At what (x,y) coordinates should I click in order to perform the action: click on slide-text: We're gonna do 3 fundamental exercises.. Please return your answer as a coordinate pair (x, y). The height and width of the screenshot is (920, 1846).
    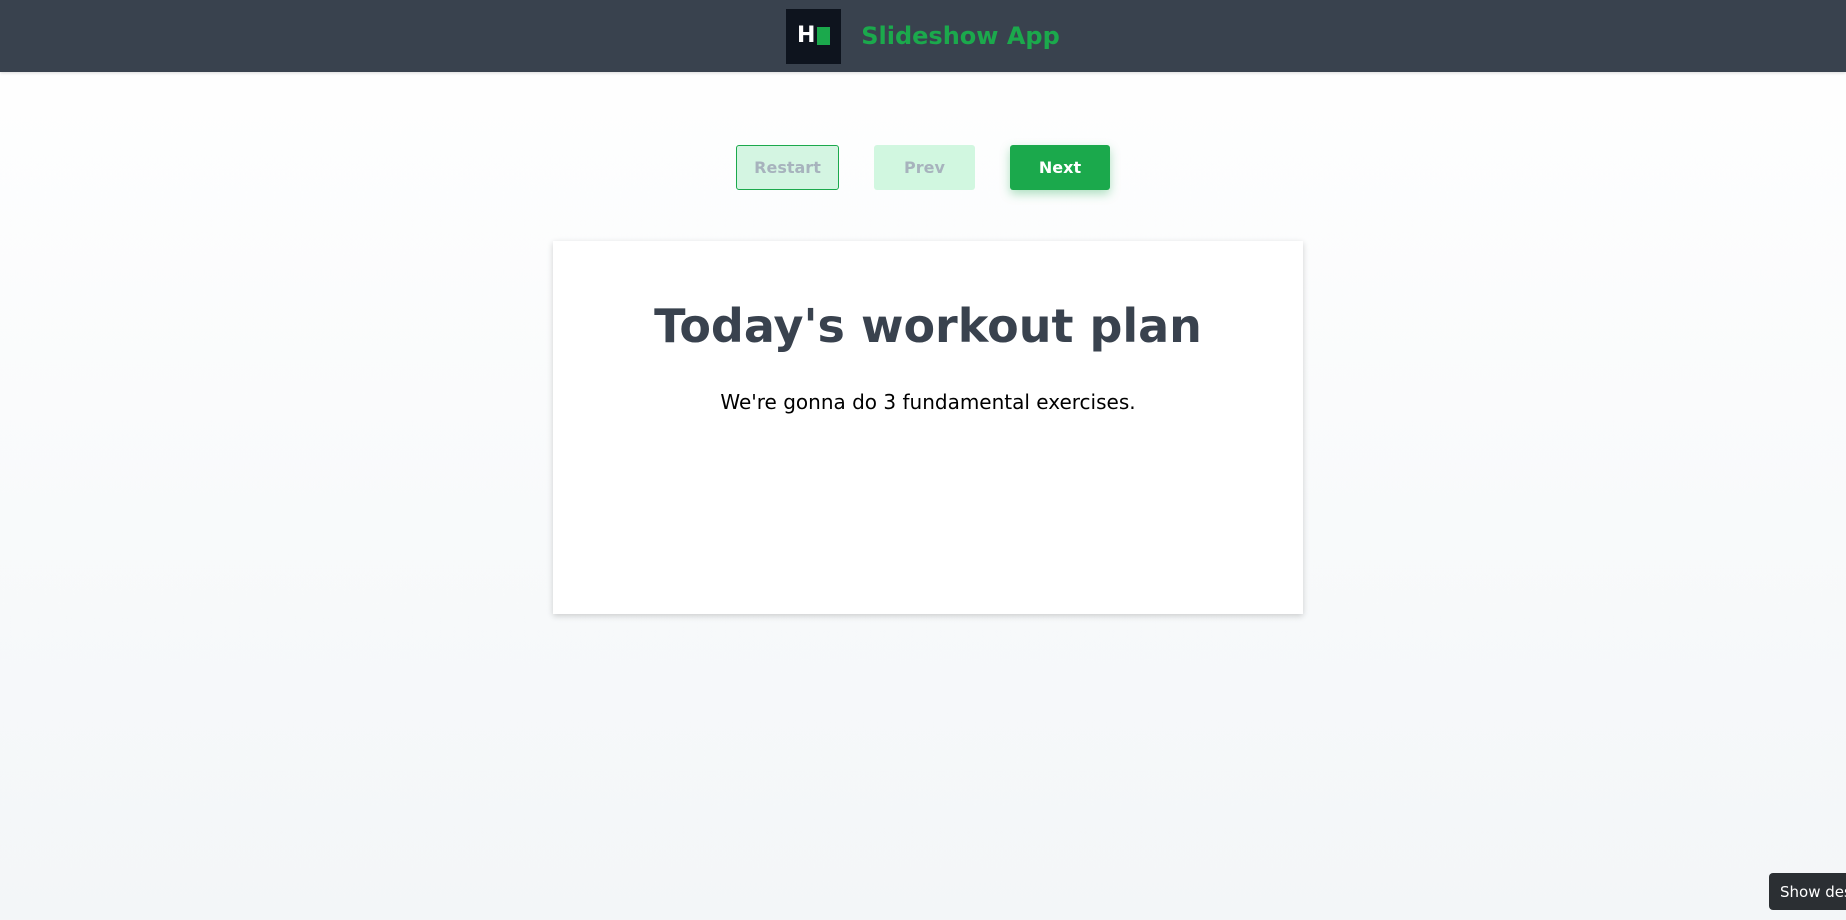
    Looking at the image, I should click on (928, 402).